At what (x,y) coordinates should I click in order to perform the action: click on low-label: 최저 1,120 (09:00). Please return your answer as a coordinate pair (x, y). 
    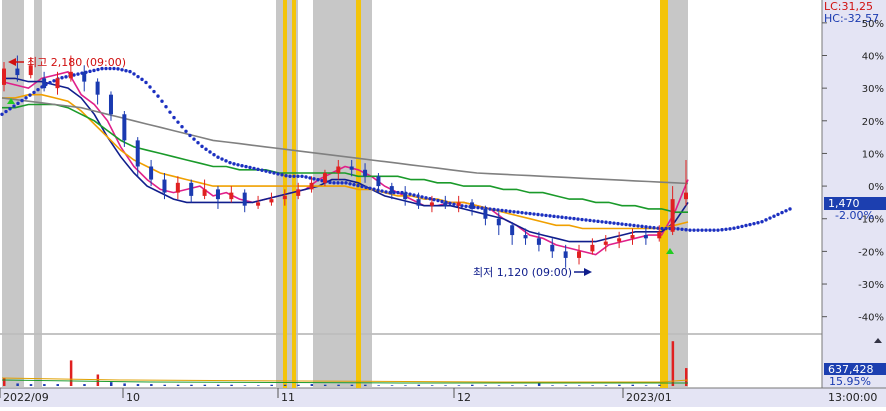
    Looking at the image, I should click on (522, 272).